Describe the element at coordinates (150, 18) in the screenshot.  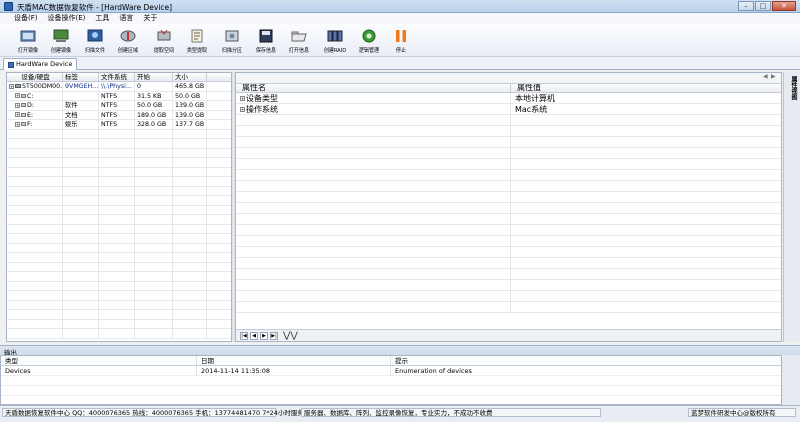
I see `menu-about: 关于` at that location.